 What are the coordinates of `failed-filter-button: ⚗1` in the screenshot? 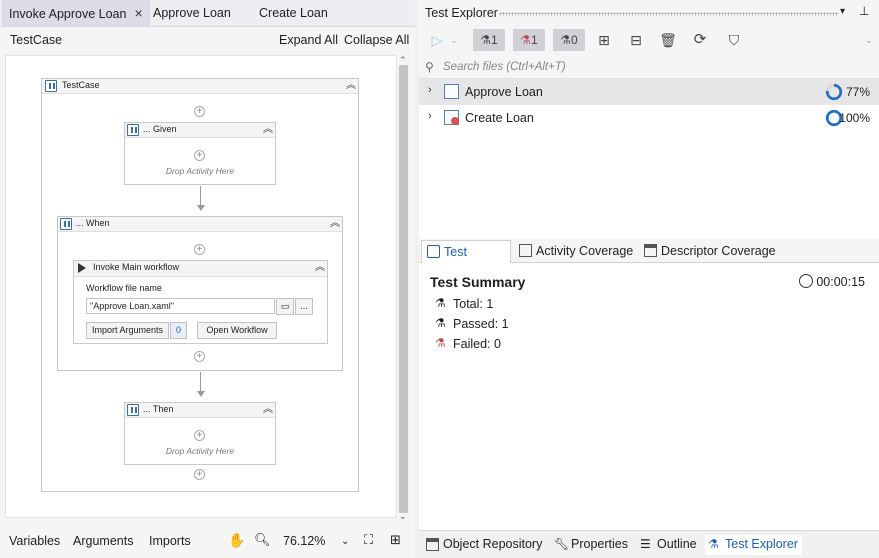 It's located at (529, 40).